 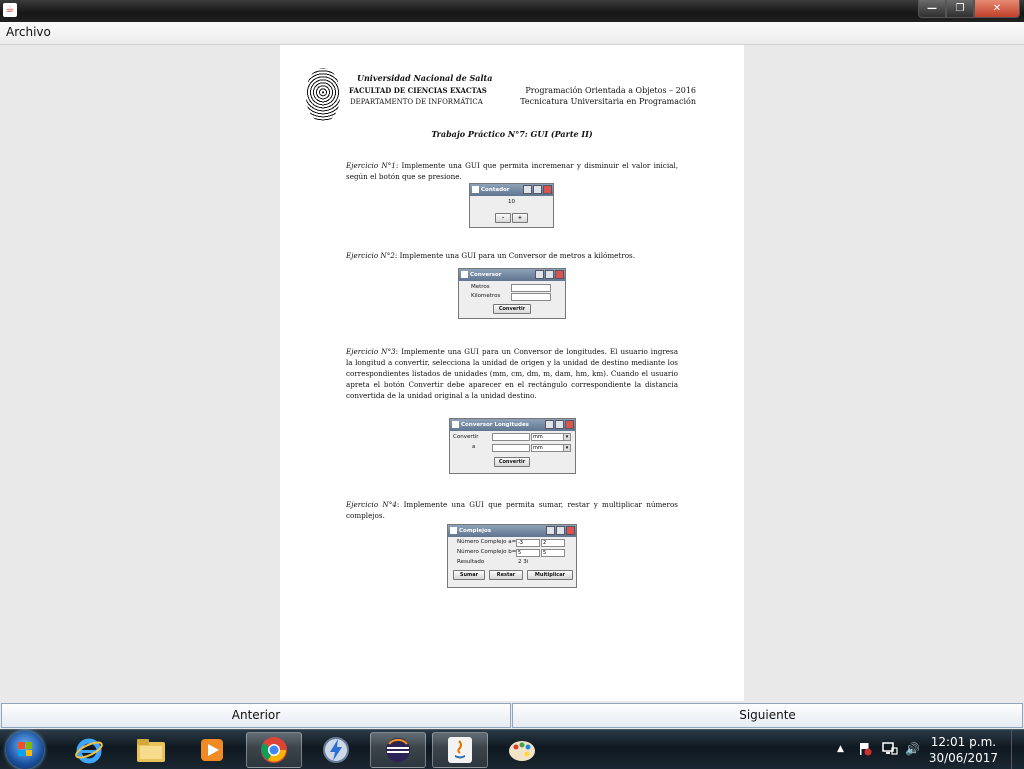 I want to click on start-button, so click(x=25, y=750).